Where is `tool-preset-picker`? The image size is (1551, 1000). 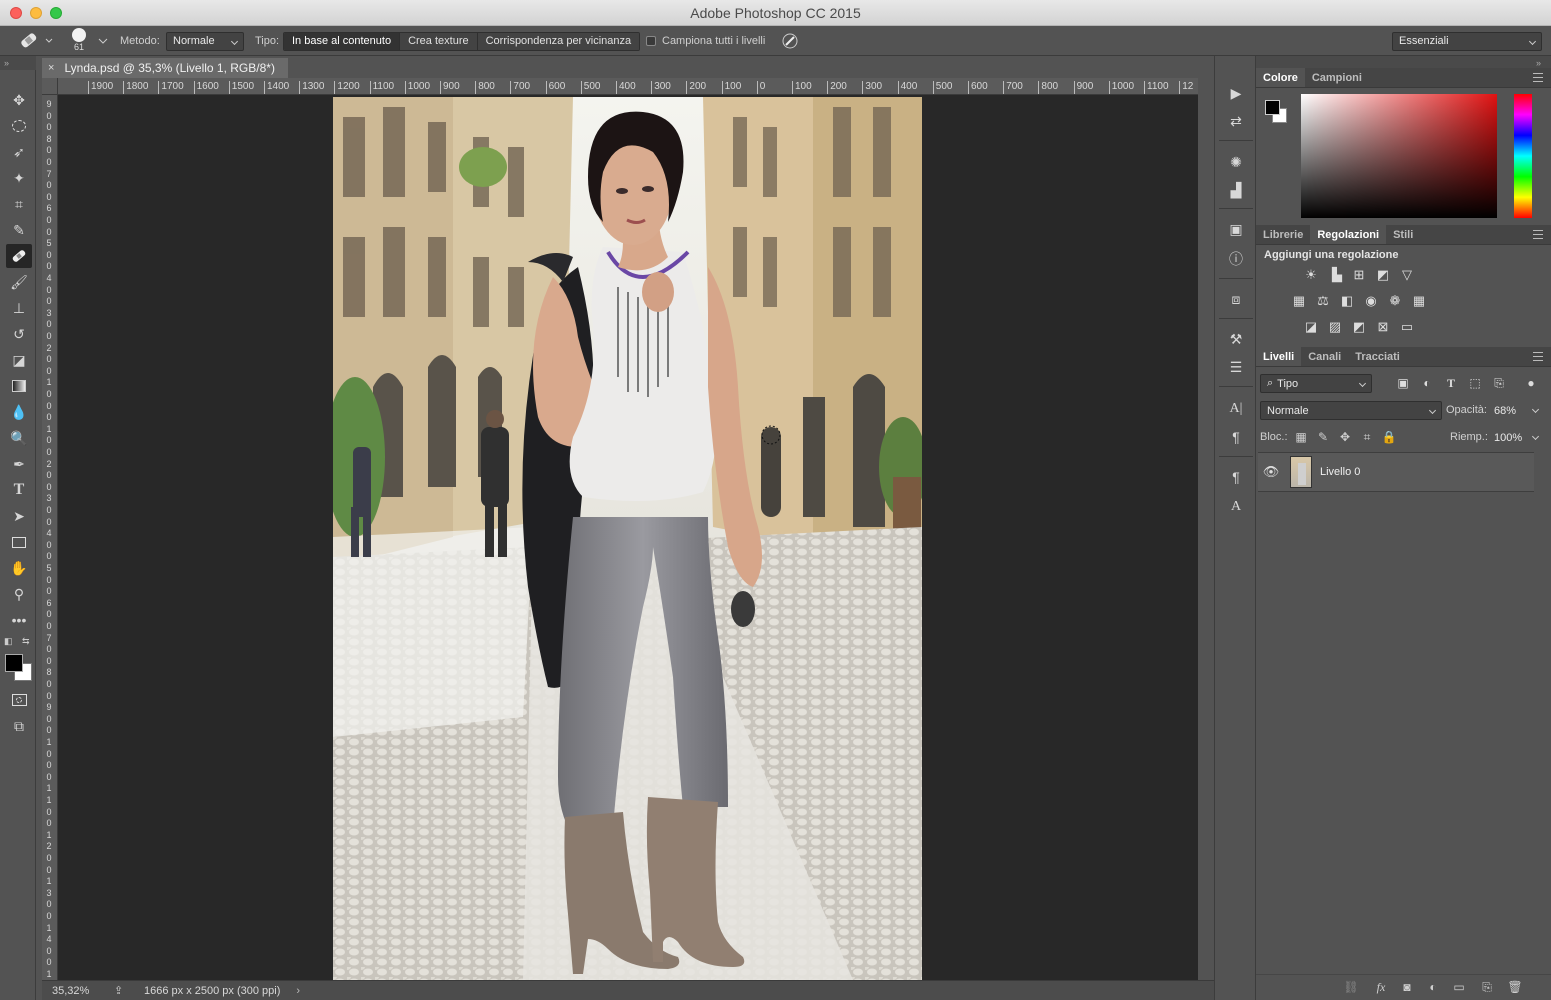 tool-preset-picker is located at coordinates (35, 41).